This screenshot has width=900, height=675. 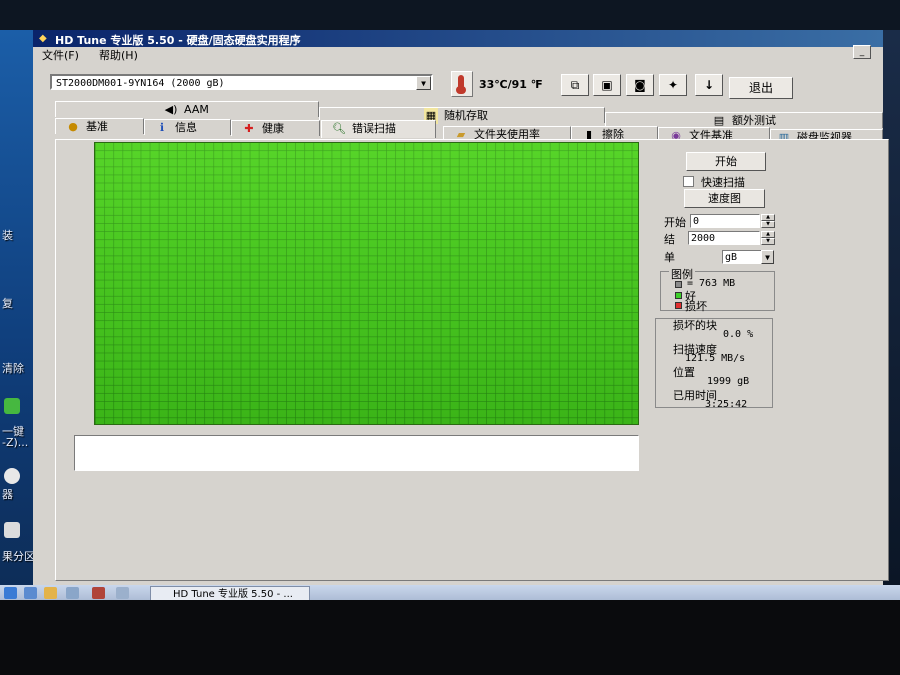 What do you see at coordinates (669, 239) in the screenshot?
I see `end-label: 结` at bounding box center [669, 239].